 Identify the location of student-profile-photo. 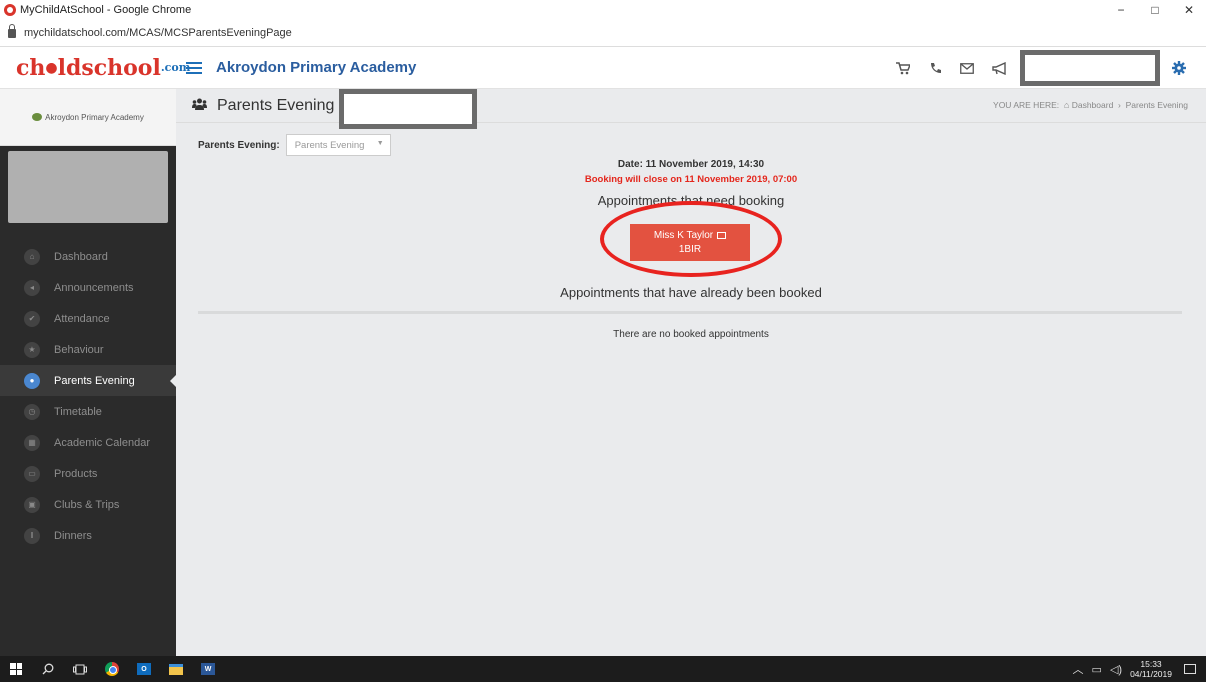
(88, 187).